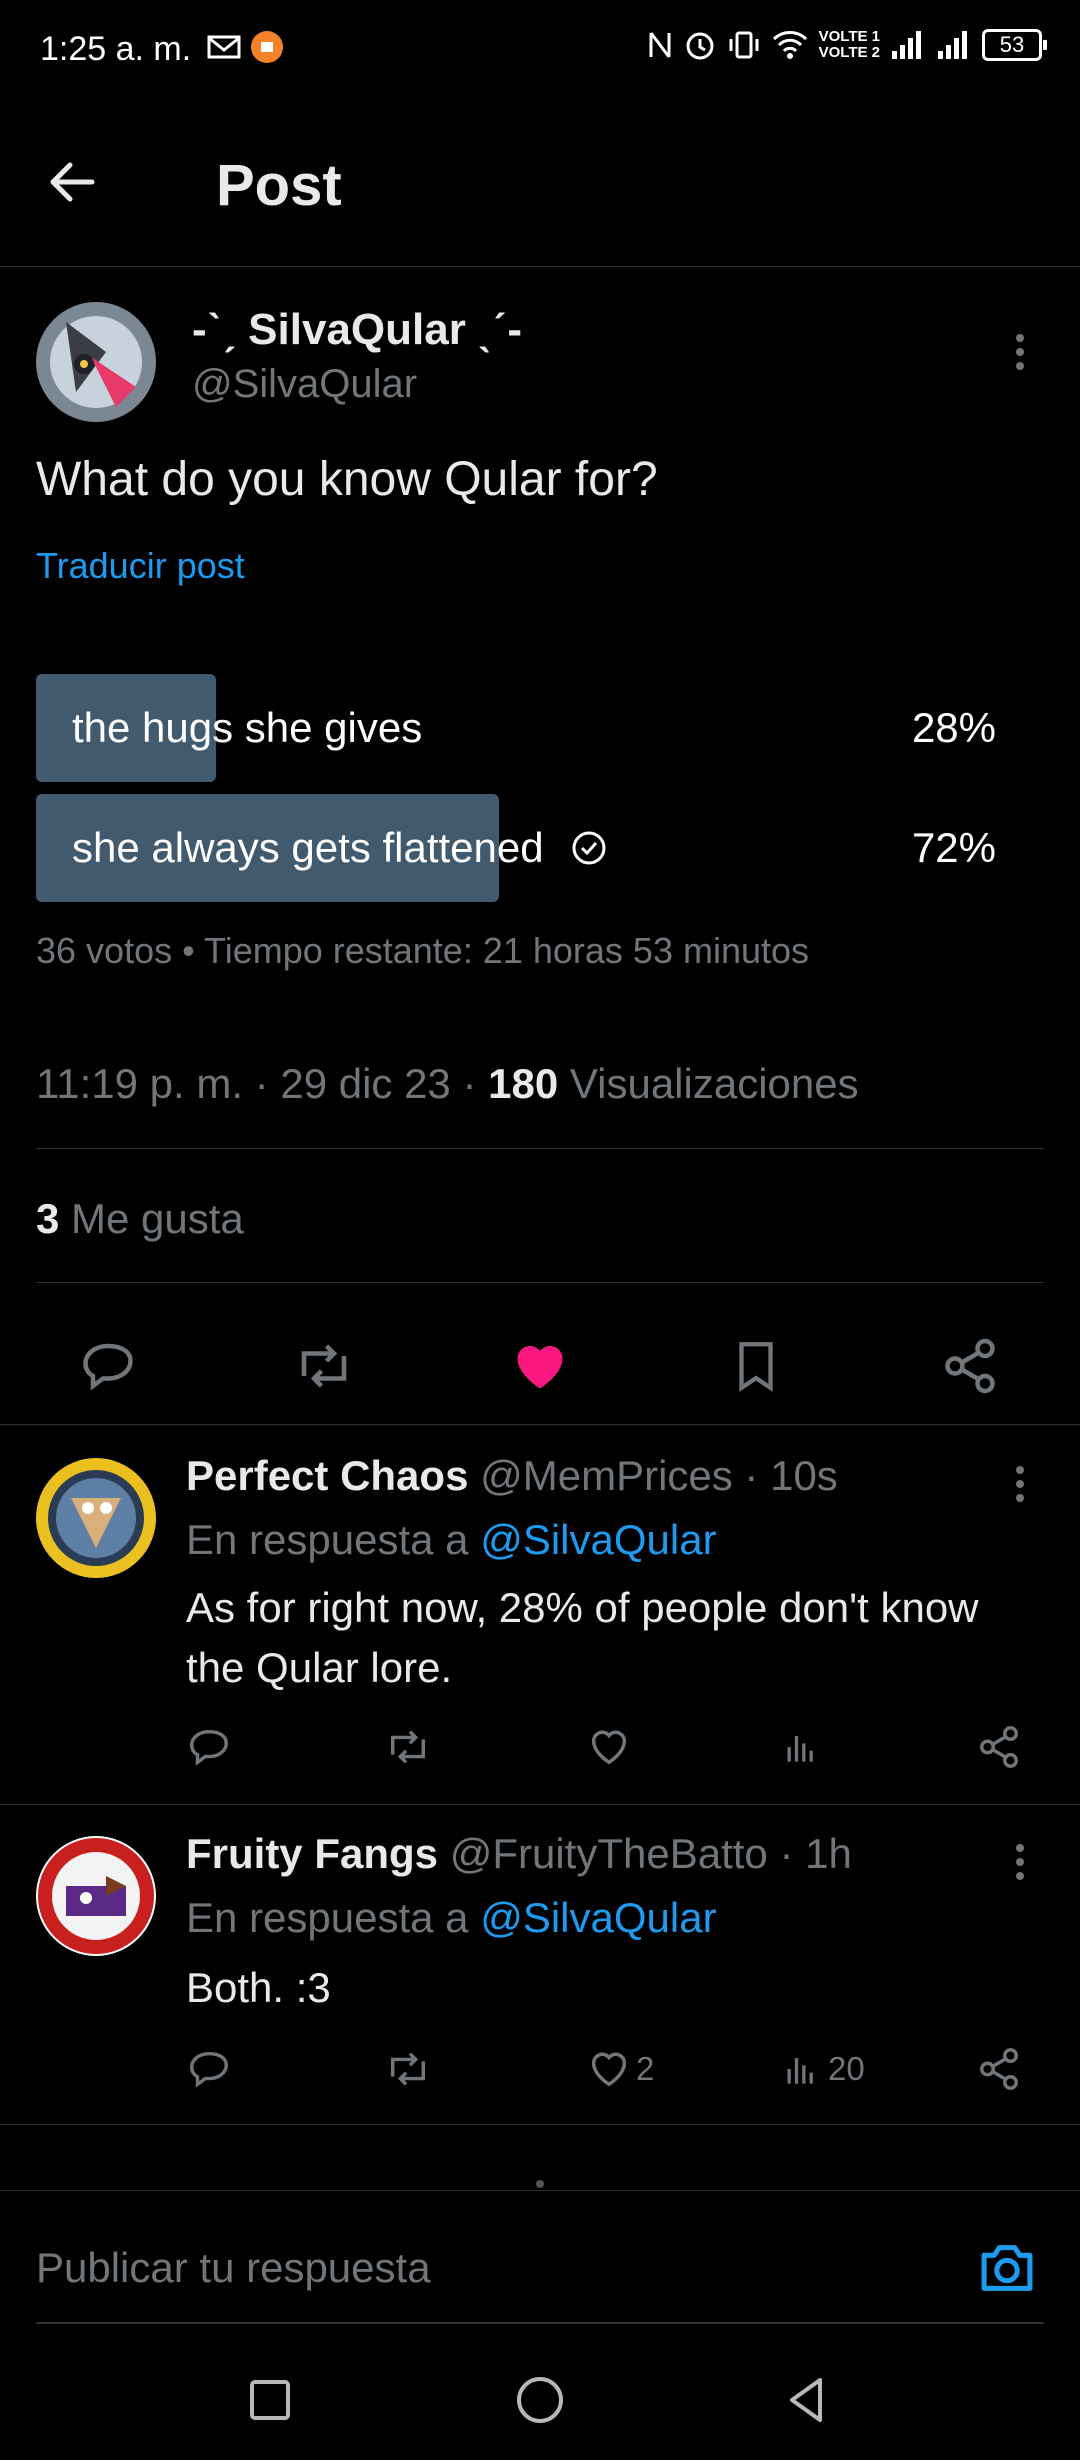 This screenshot has width=1080, height=2460. Describe the element at coordinates (262, 1083) in the screenshot. I see `timestamp-text: 11:19 p. m. · 29 dic 23 ·` at that location.